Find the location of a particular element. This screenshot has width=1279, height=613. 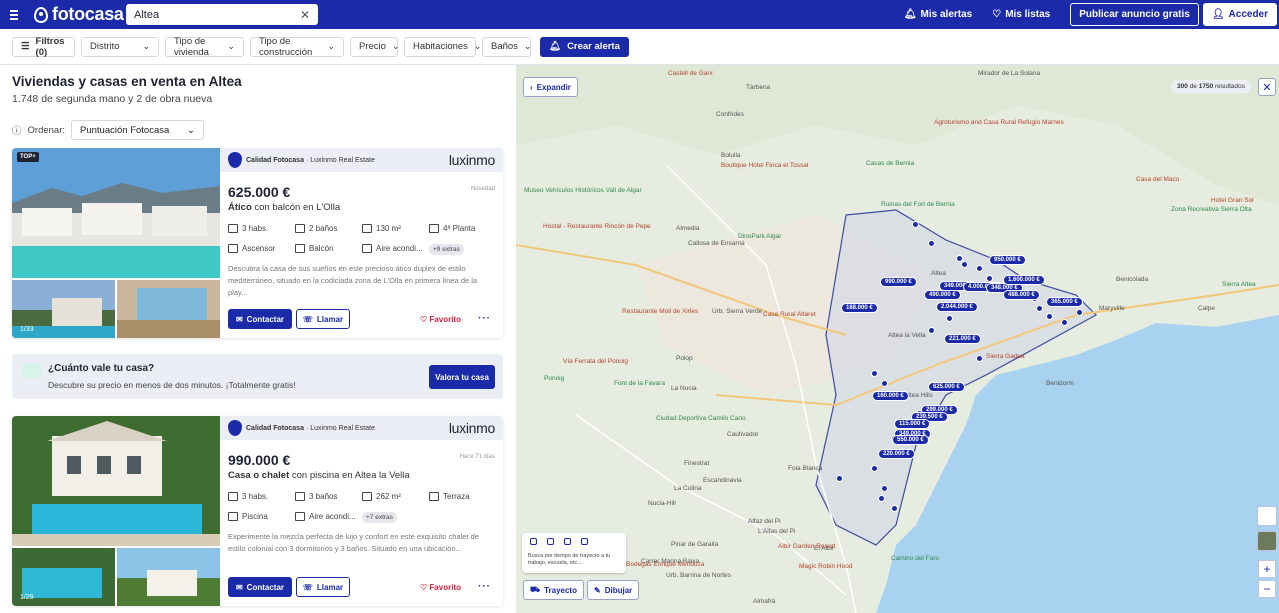

price-marker: 550.000 € is located at coordinates (910, 440).